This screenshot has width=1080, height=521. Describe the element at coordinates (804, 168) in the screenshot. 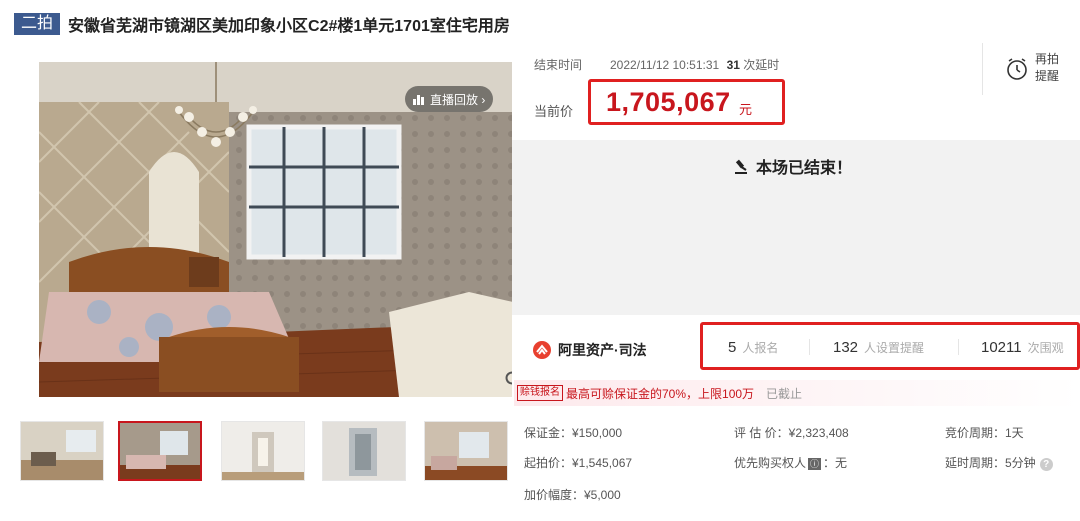

I see `ended-text: 本场已结束！` at that location.